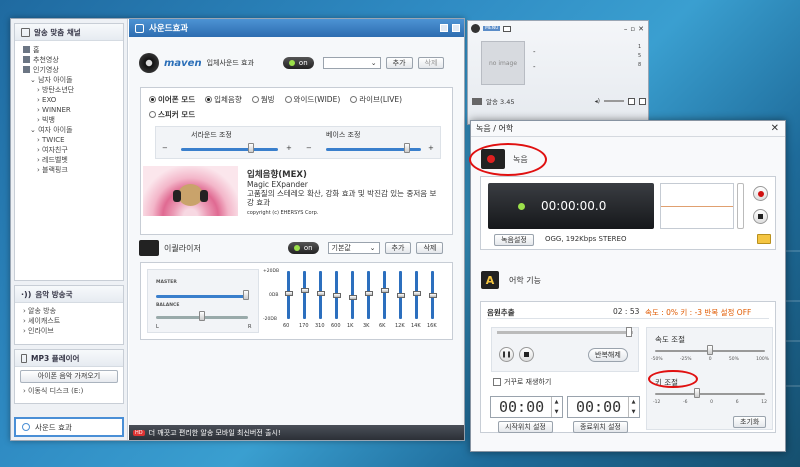 The image size is (800, 467). I want to click on key-slider-thumb, so click(696, 393).